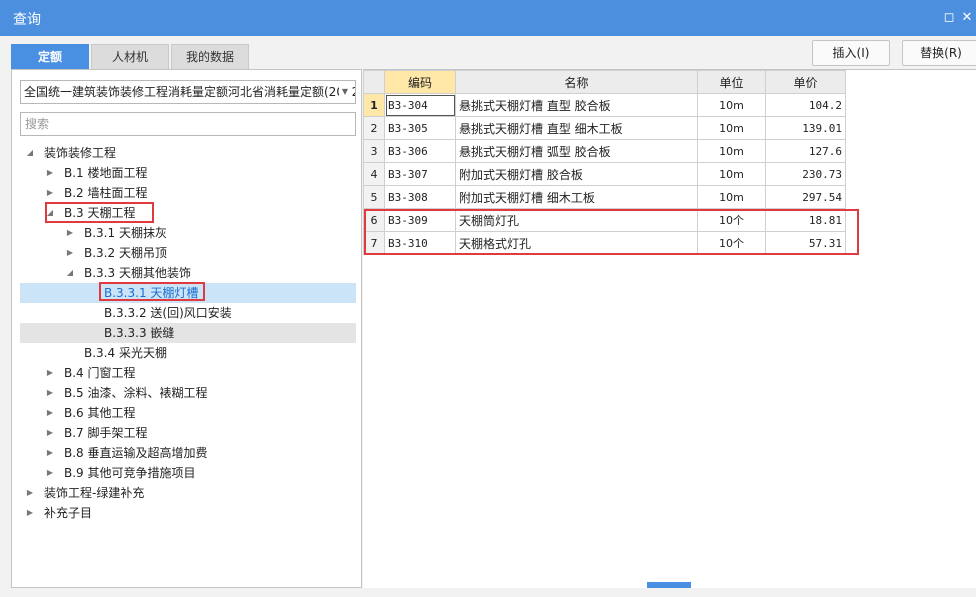  I want to click on tree-item-label: B.6 其他工程, so click(100, 413).